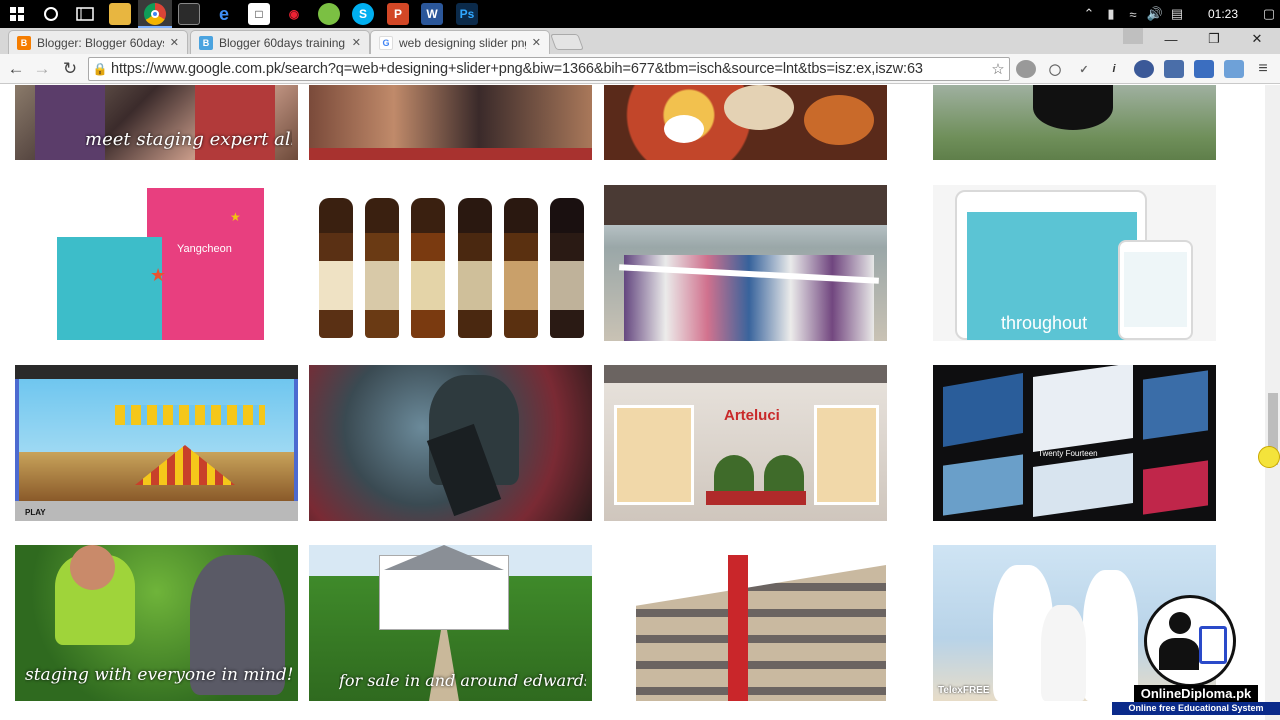 This screenshot has height=720, width=1280. I want to click on image-caption: meet staging expert allison hansen, so click(188, 139).